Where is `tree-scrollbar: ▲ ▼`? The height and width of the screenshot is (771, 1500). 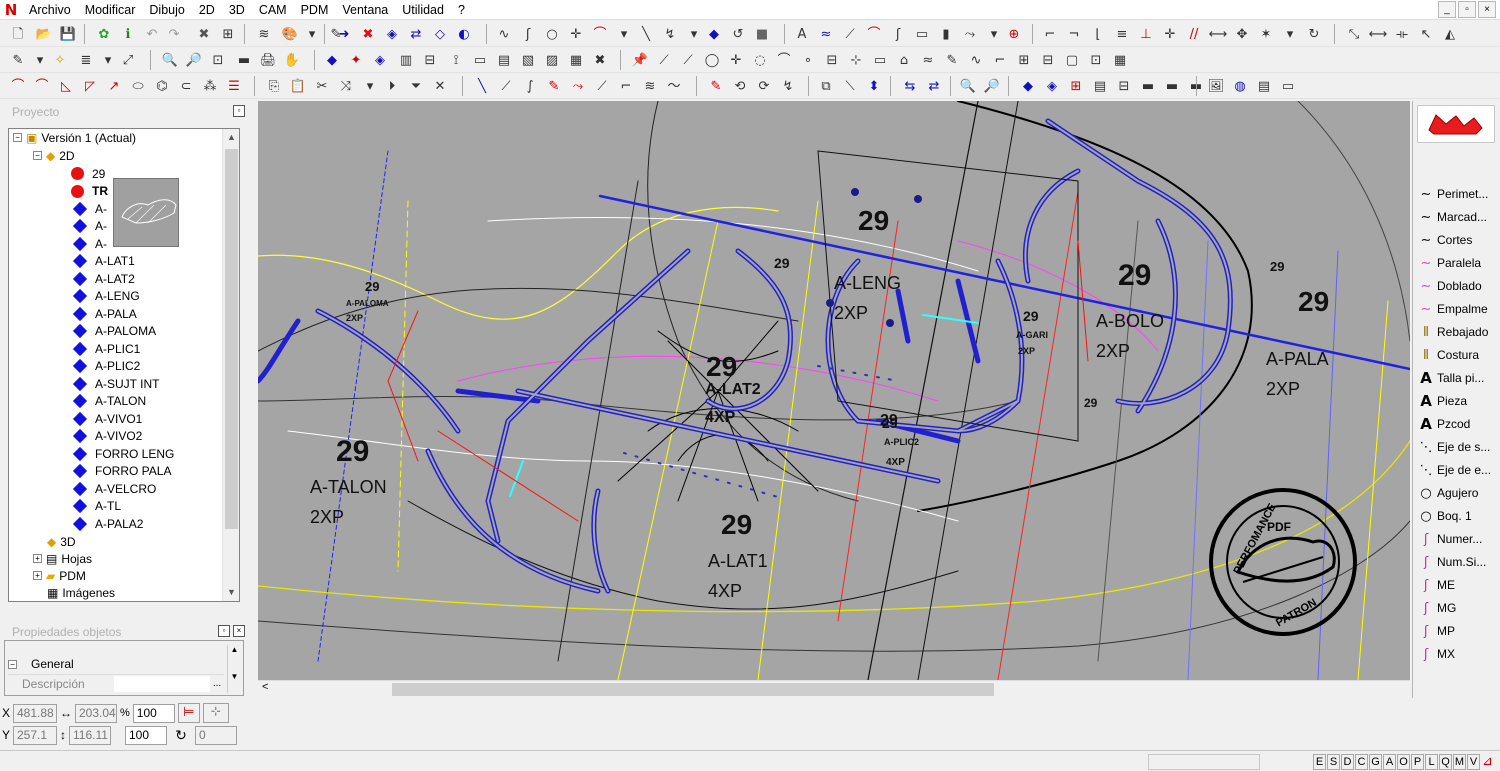 tree-scrollbar: ▲ ▼ is located at coordinates (230, 365).